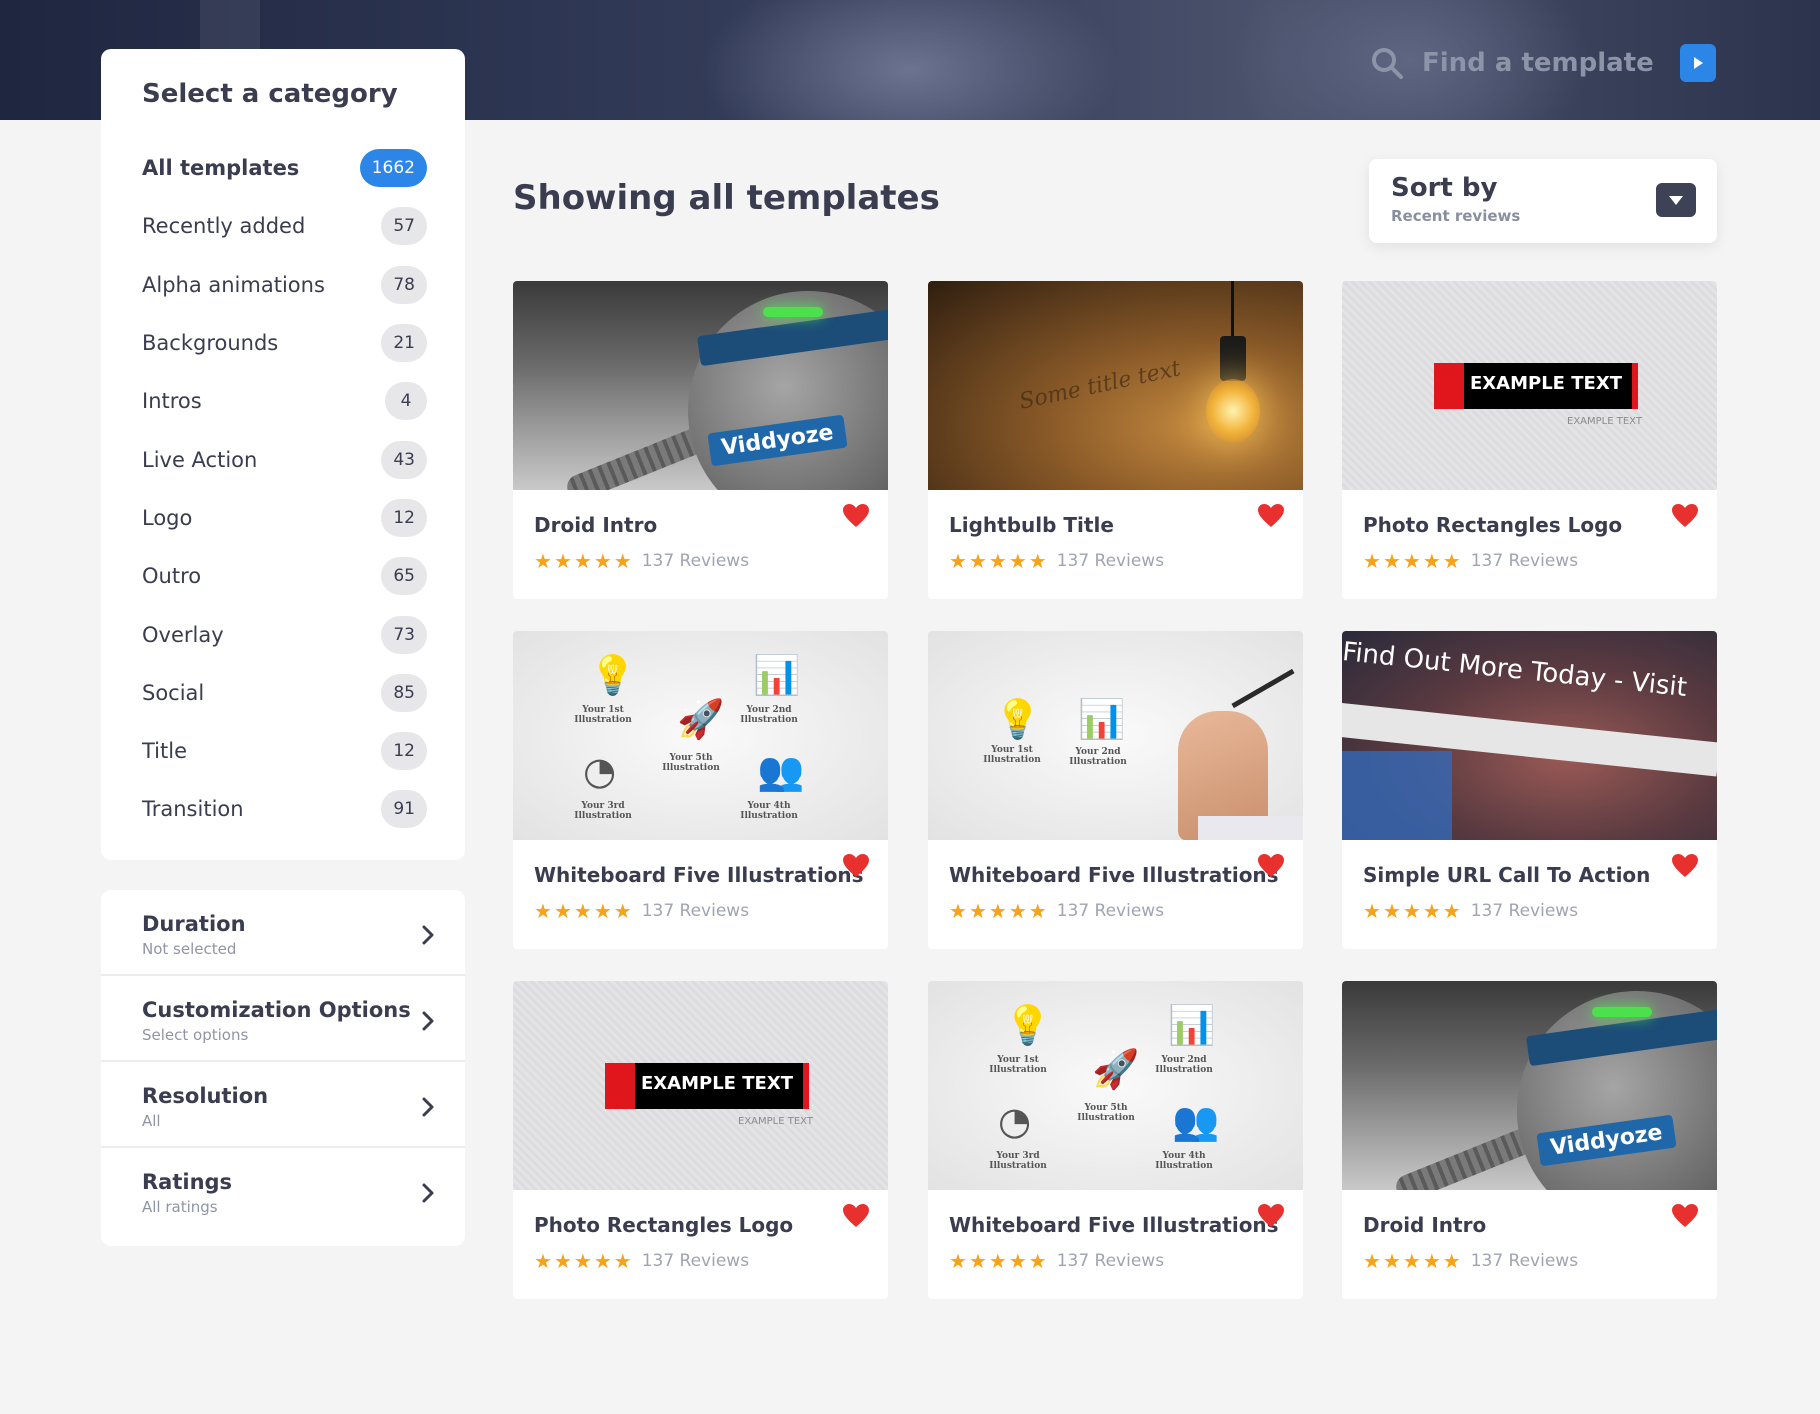  I want to click on illustration-caption: Your 5th Illustration, so click(691, 763).